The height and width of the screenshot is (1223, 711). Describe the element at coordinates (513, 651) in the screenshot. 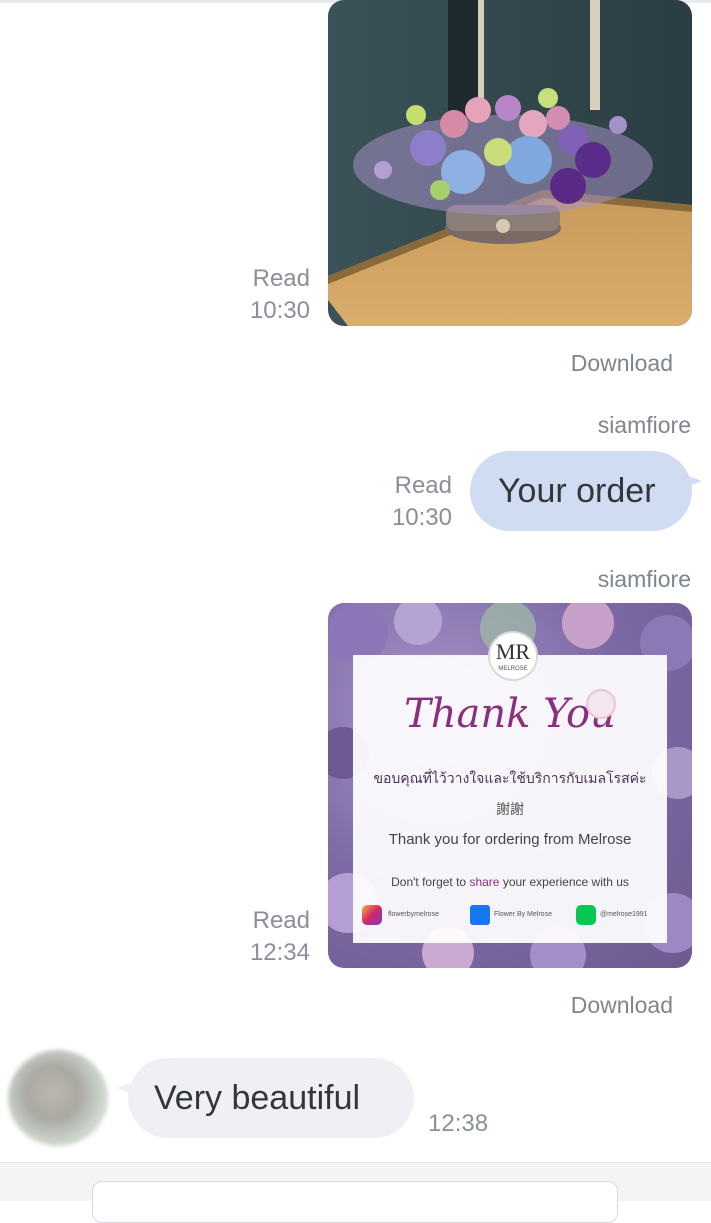

I see `logo-monogram: MR` at that location.